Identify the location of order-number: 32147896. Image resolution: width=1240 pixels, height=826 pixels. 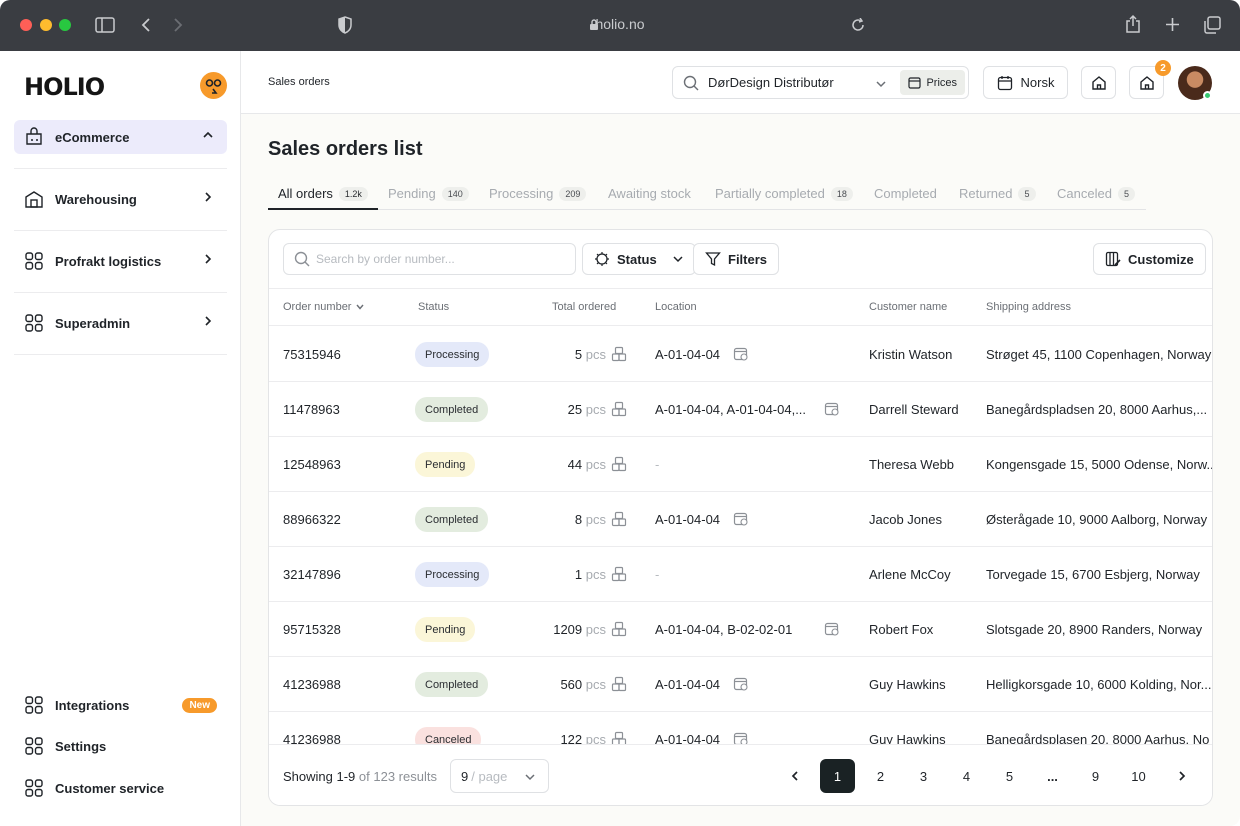
(312, 574).